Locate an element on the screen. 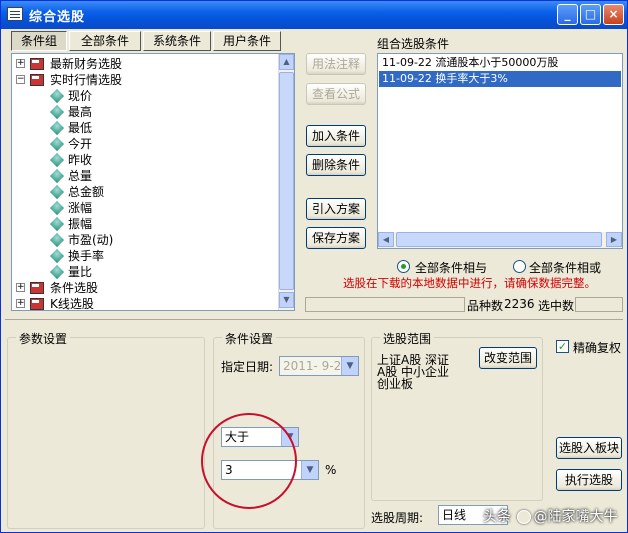  tree-item-turnover: 换手率 is located at coordinates (149, 256).